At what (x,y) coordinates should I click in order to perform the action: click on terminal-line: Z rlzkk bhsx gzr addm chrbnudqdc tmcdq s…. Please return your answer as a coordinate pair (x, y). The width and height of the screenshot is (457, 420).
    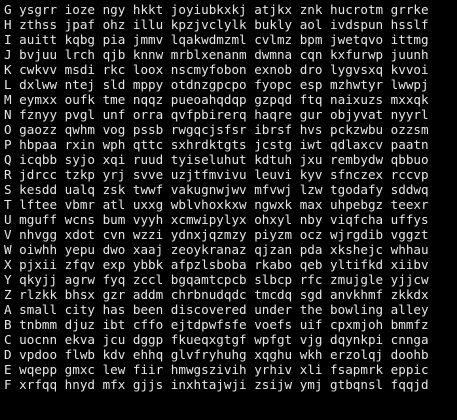
    Looking at the image, I should click on (216, 294).